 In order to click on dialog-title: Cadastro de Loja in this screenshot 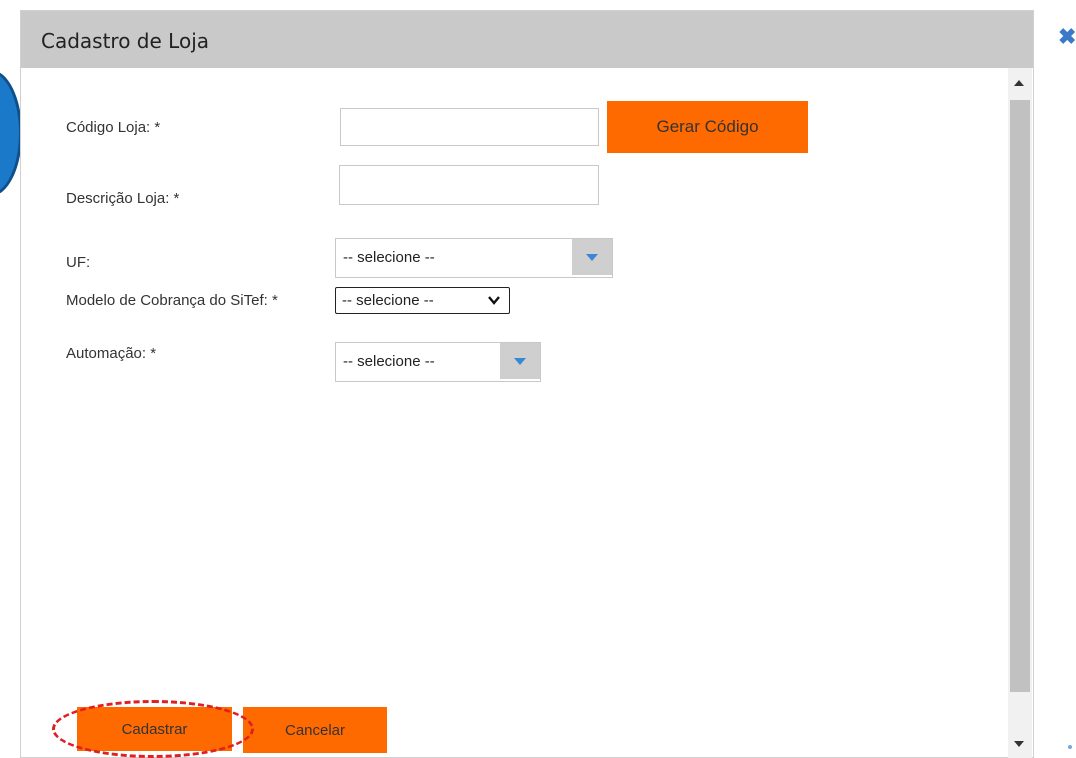, I will do `click(125, 41)`.